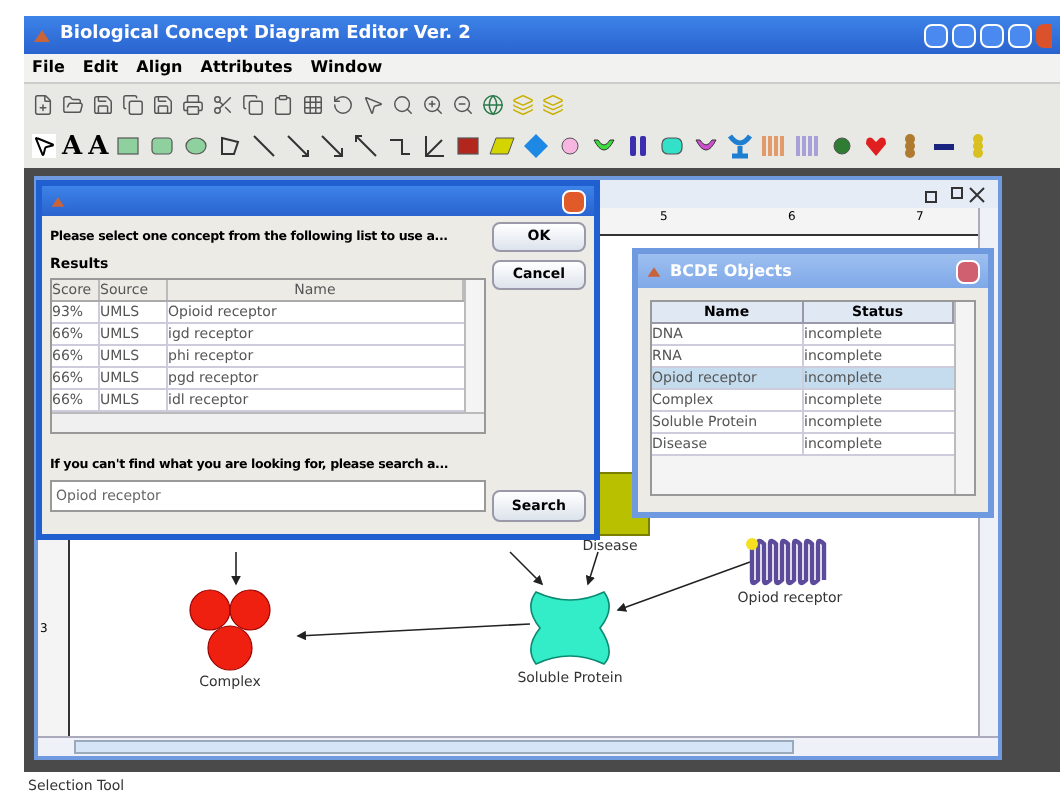 Image resolution: width=1060 pixels, height=800 pixels. What do you see at coordinates (283, 104) in the screenshot?
I see `clipboard-icon` at bounding box center [283, 104].